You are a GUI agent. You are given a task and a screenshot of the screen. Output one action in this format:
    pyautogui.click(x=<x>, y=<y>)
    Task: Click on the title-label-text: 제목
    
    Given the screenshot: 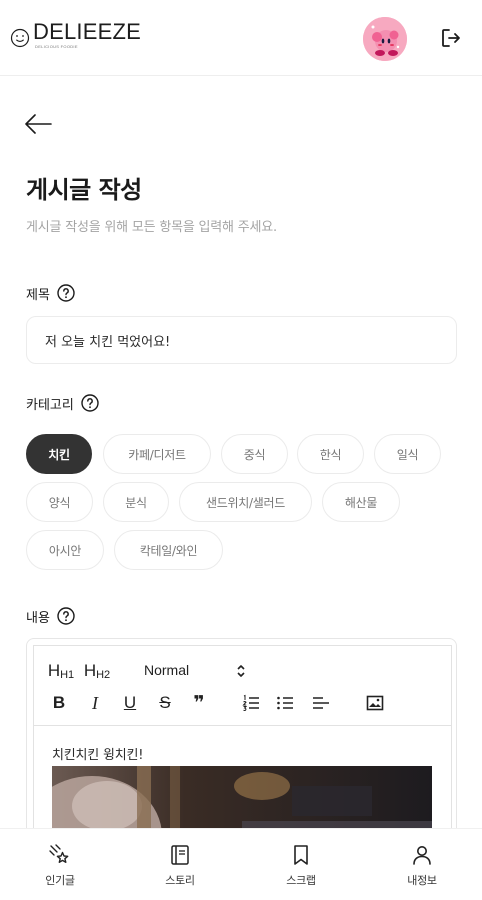 What is the action you would take?
    pyautogui.click(x=38, y=295)
    